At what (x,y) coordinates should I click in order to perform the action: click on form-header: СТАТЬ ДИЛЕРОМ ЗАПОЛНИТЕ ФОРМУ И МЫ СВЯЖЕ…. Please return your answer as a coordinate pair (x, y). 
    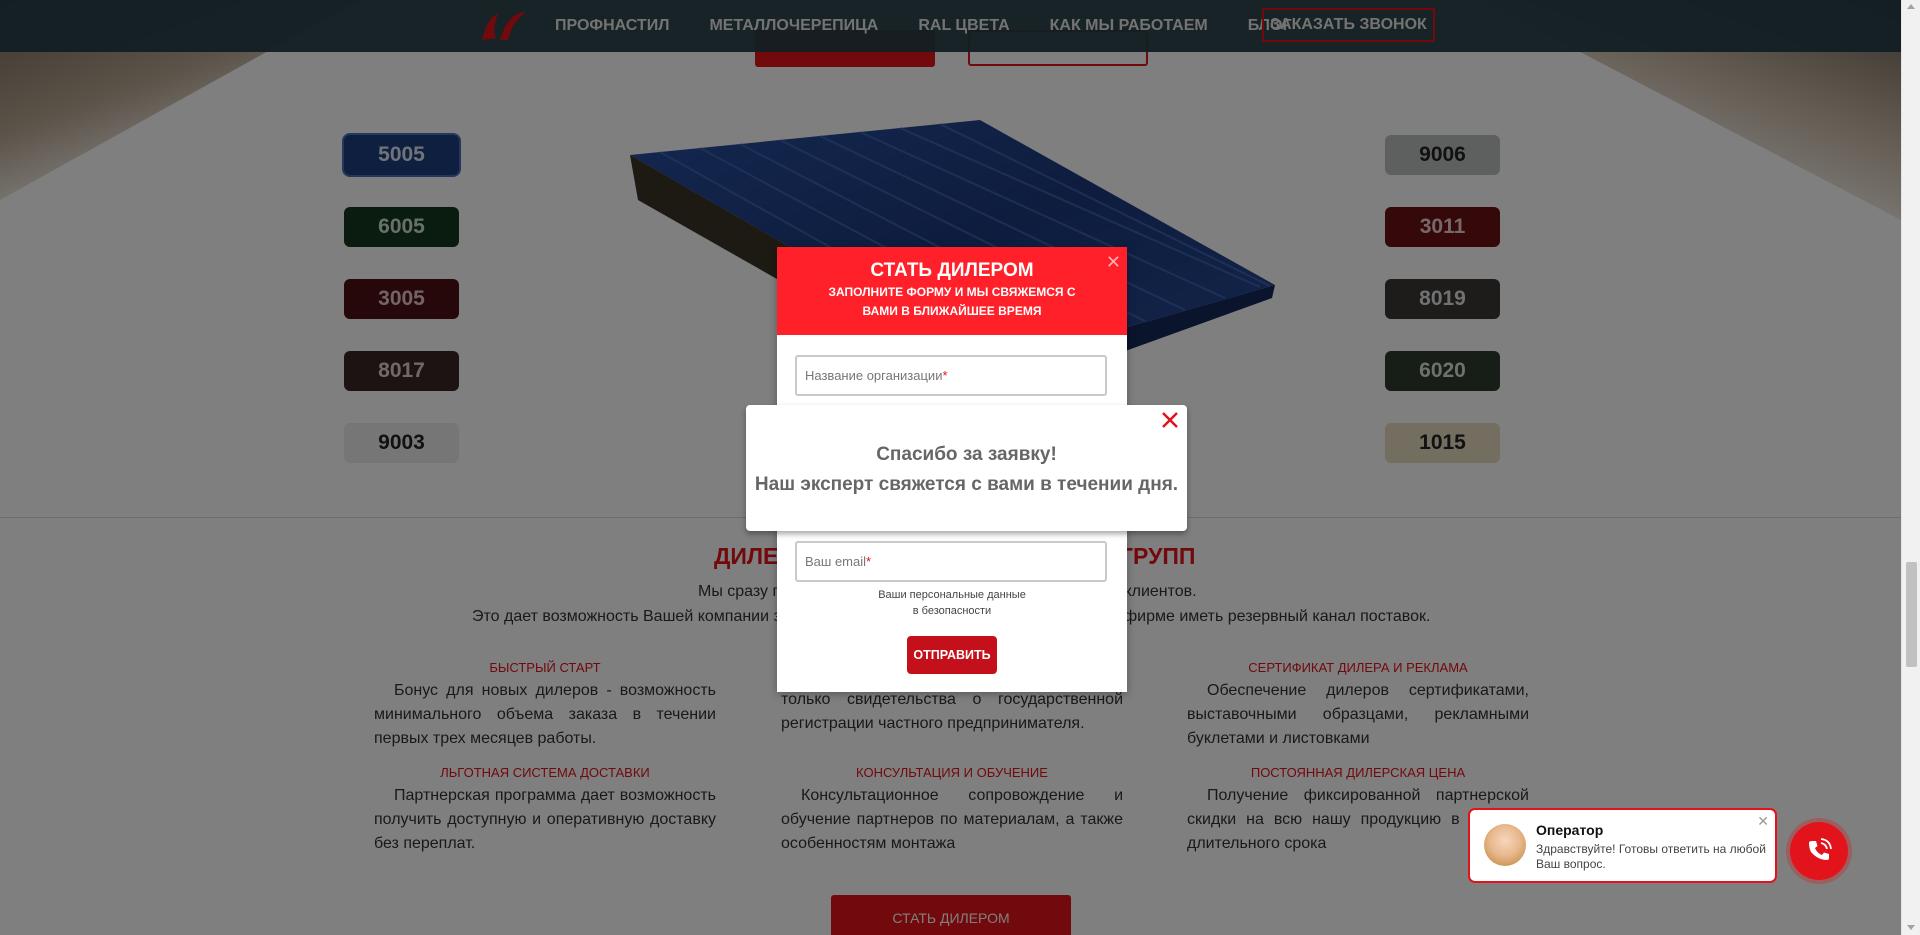
    Looking at the image, I should click on (952, 291).